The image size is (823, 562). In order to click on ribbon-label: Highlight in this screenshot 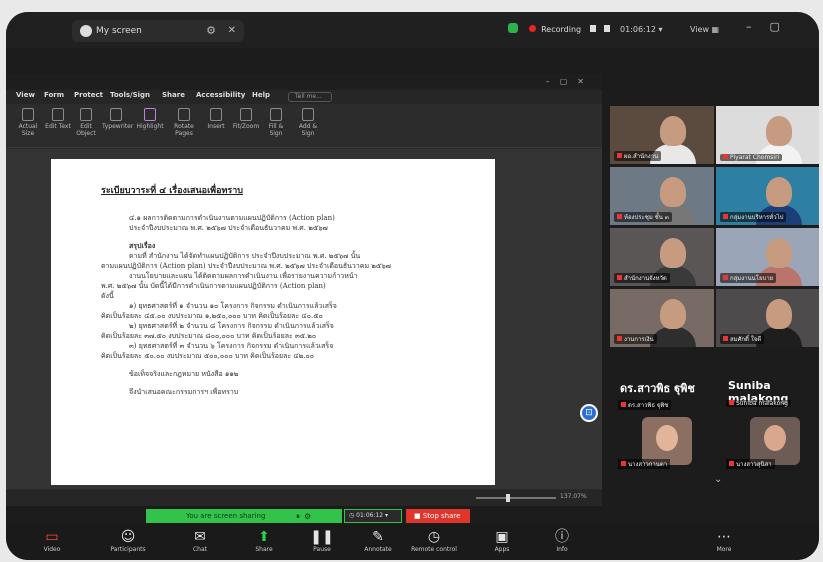, I will do `click(150, 126)`.